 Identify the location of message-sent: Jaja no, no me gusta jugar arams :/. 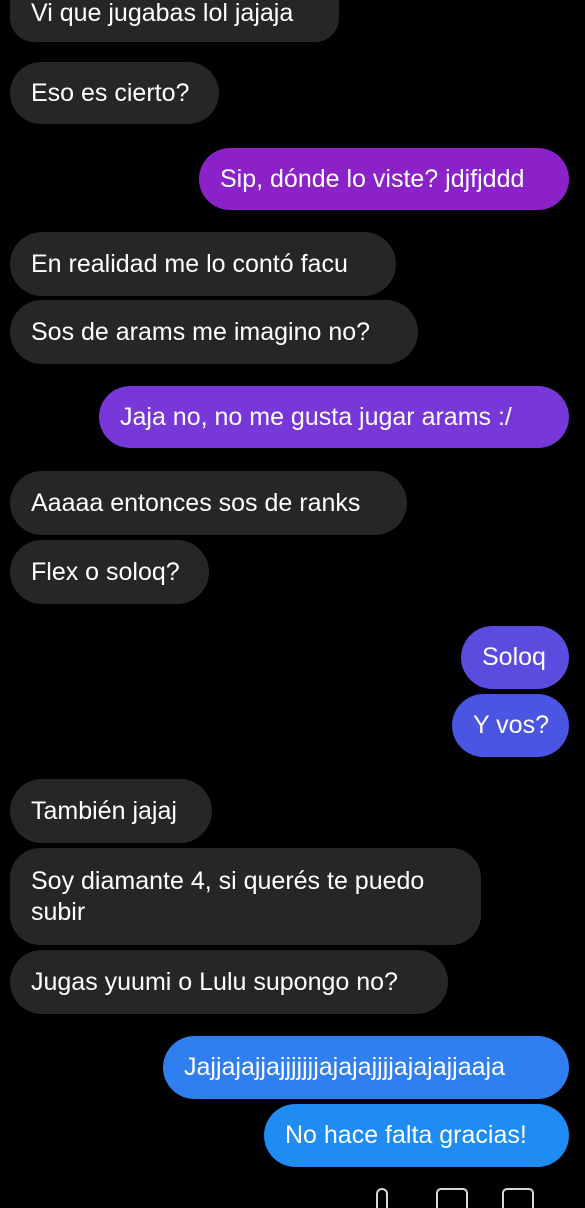
(334, 417).